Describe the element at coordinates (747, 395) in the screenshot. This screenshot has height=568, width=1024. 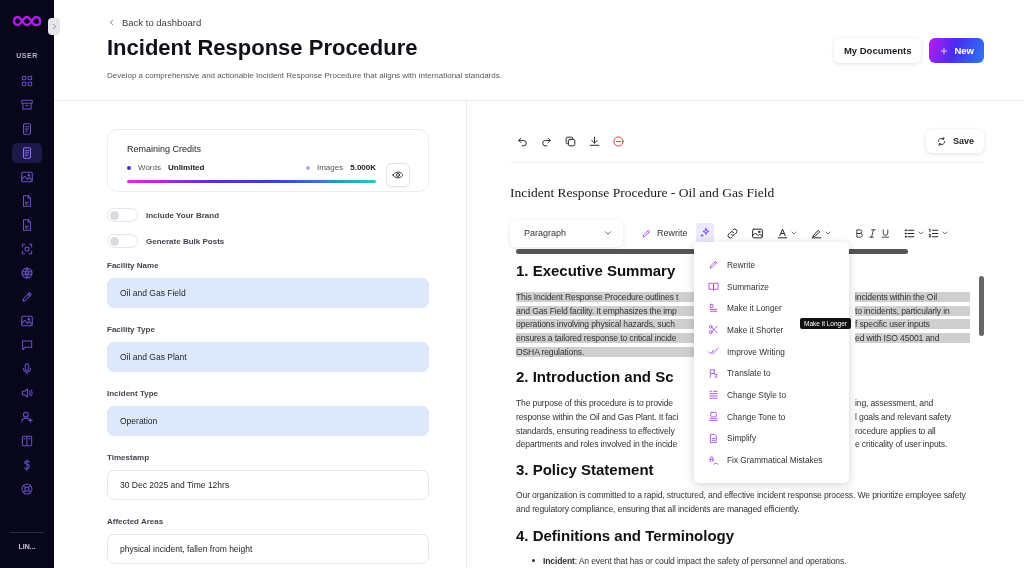
I see `menu-item: Change Style to` at that location.